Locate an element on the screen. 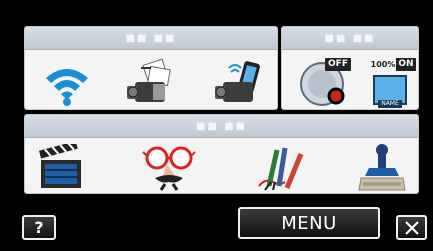  close-button is located at coordinates (411, 227).